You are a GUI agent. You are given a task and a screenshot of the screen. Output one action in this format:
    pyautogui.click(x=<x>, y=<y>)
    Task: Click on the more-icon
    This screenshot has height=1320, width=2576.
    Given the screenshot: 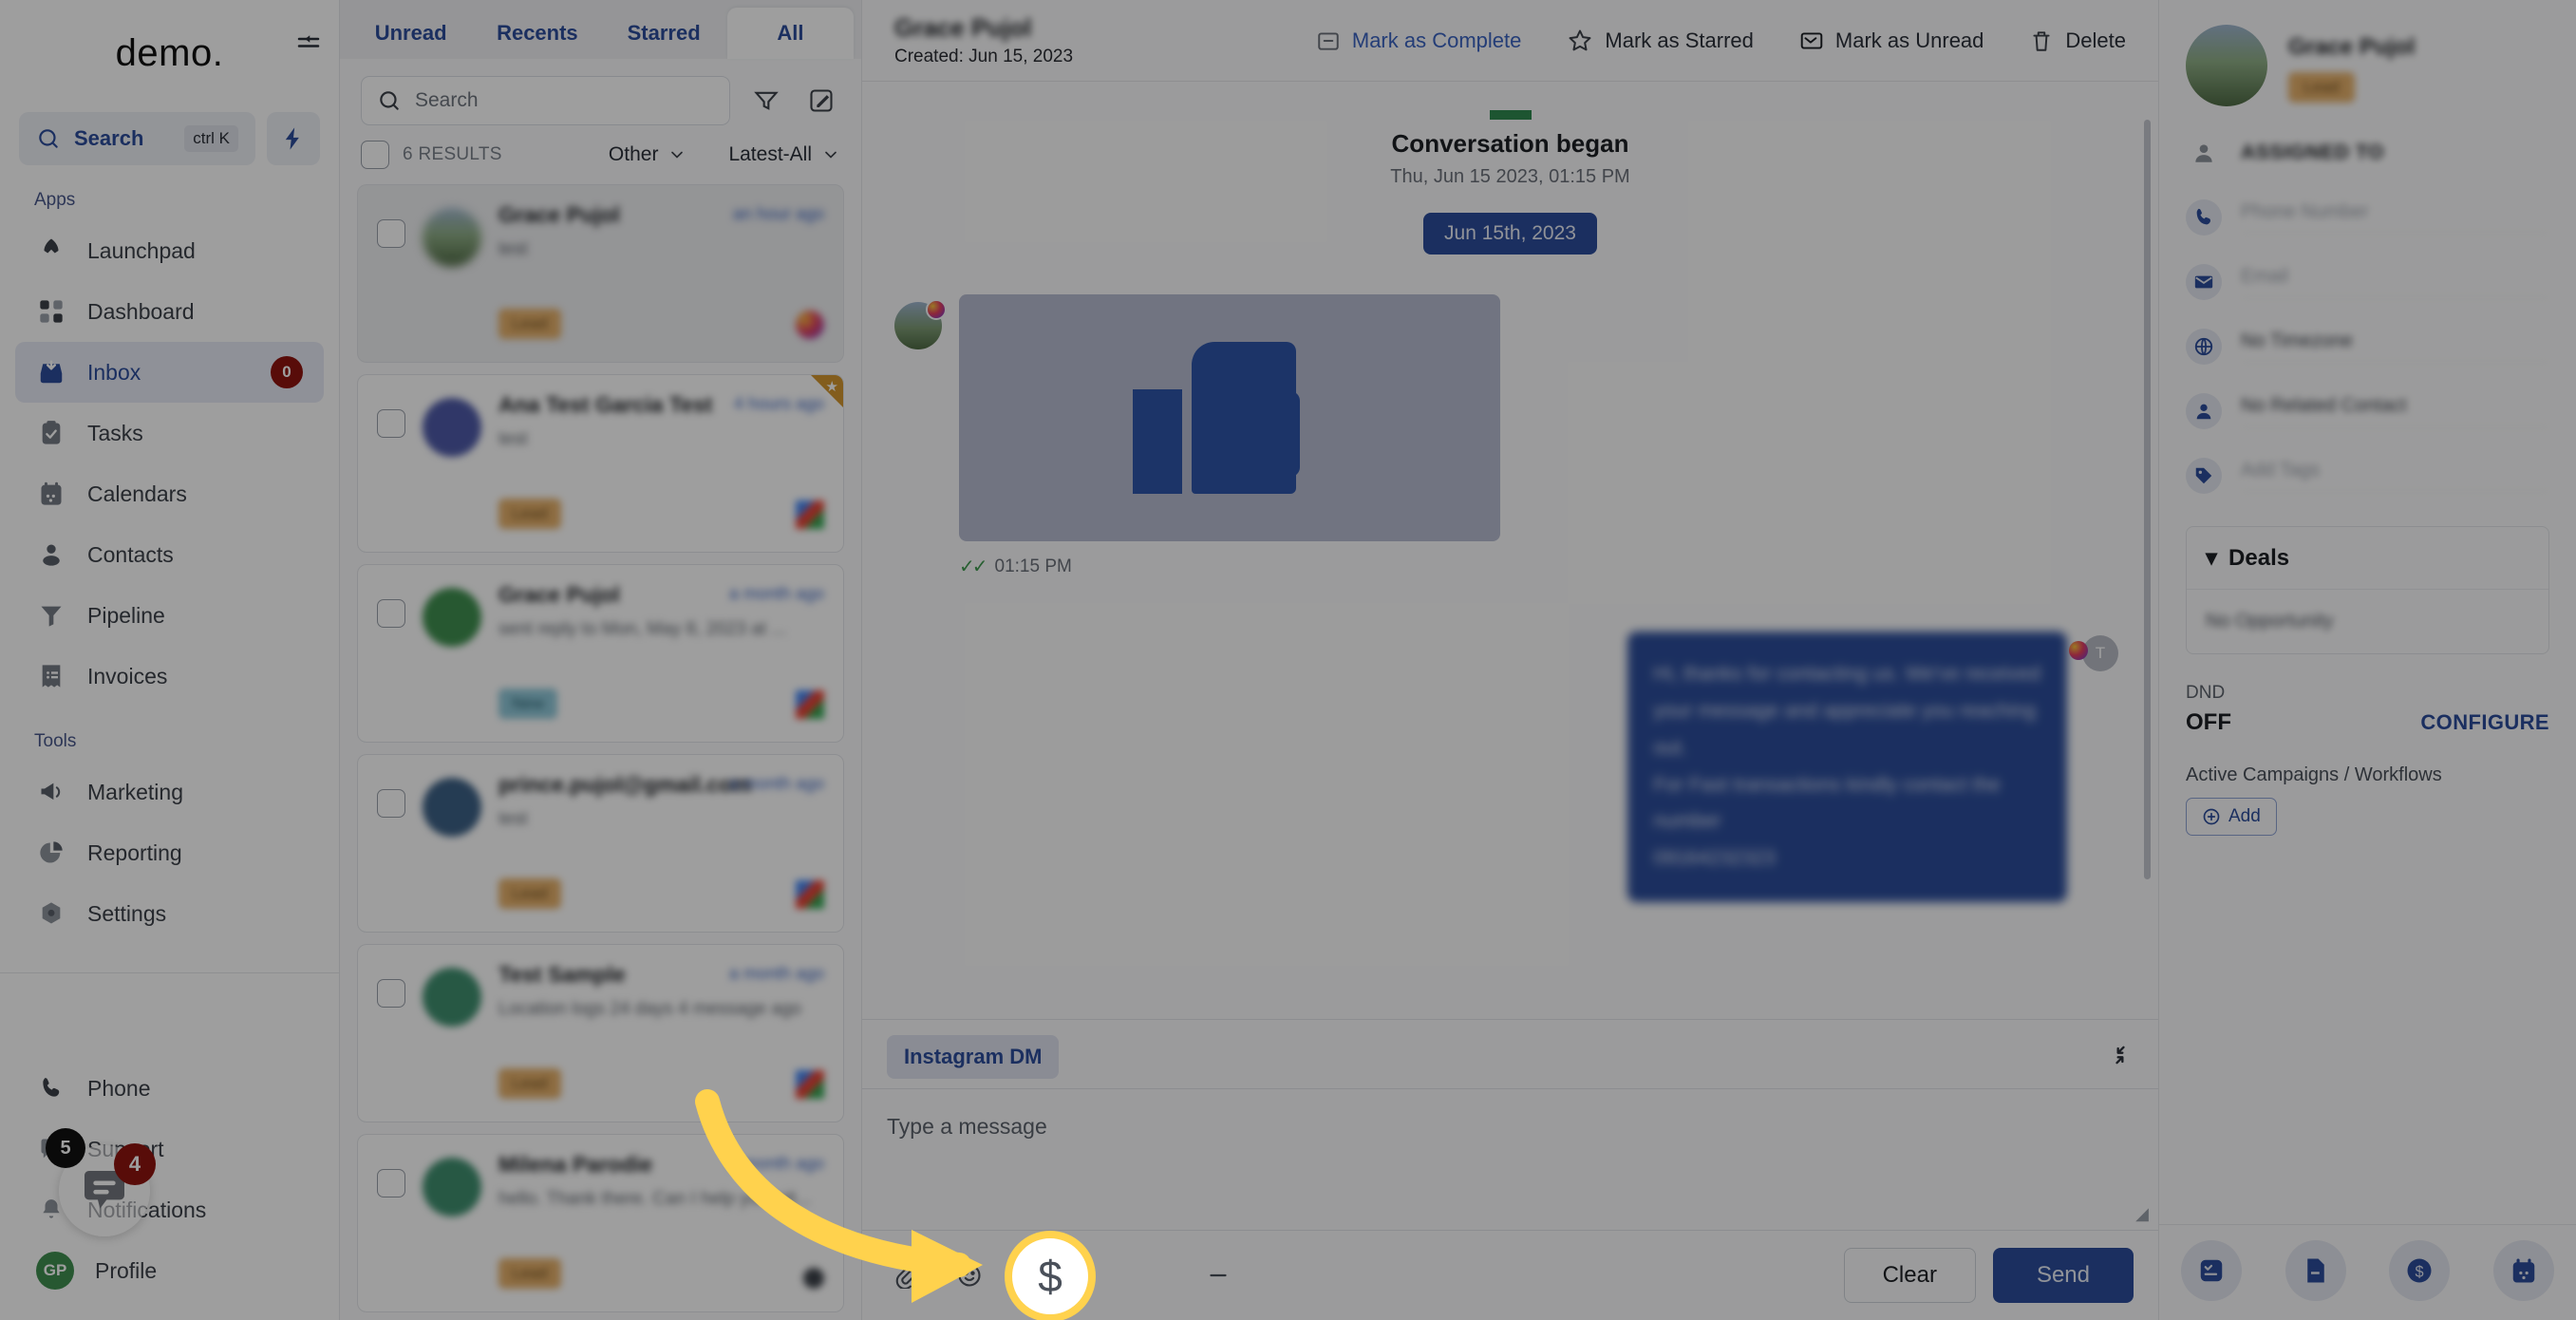 What is the action you would take?
    pyautogui.click(x=1218, y=1275)
    